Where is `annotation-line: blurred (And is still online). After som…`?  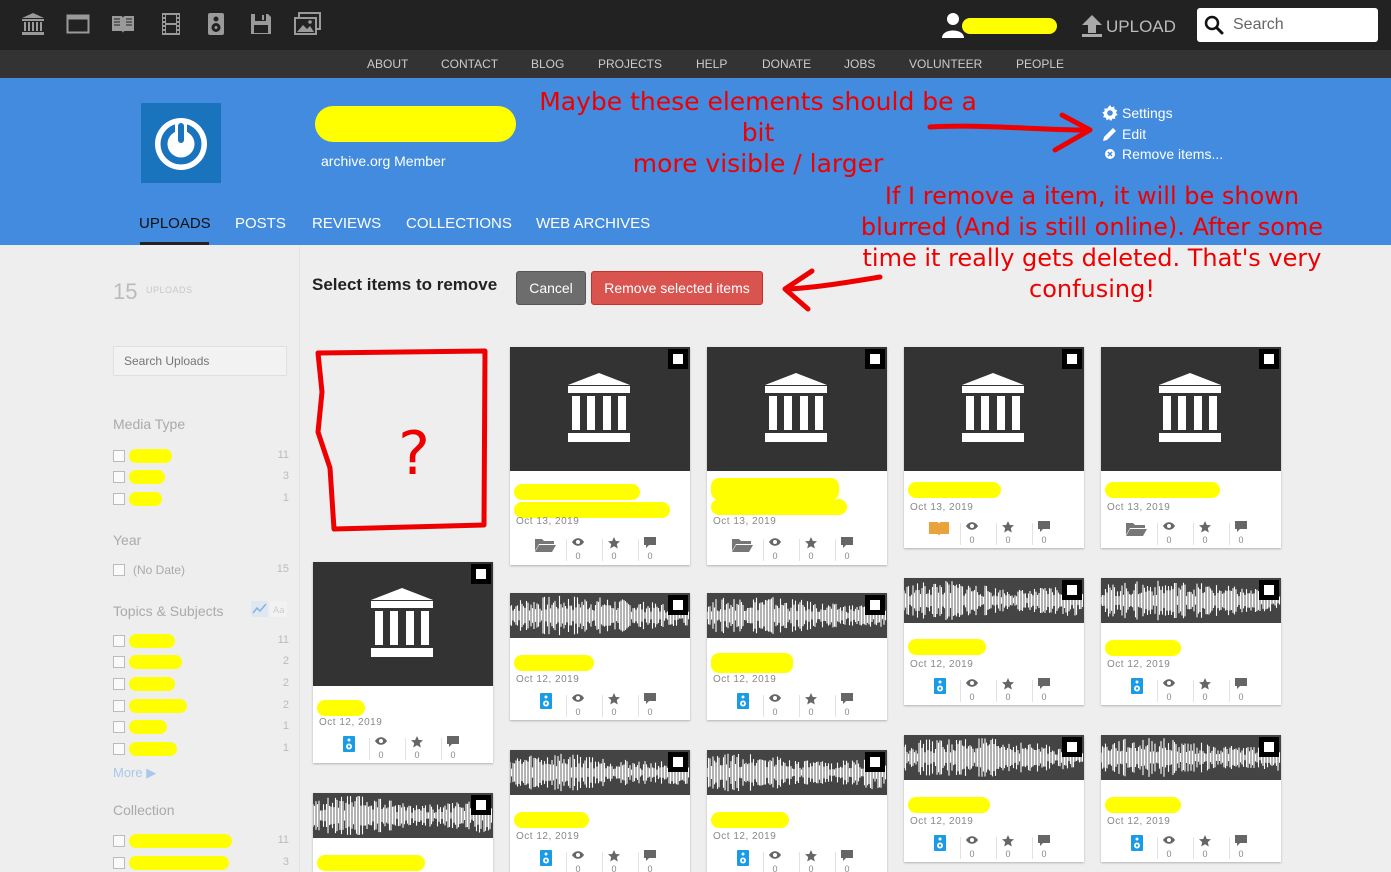 annotation-line: blurred (And is still online). After som… is located at coordinates (1092, 227).